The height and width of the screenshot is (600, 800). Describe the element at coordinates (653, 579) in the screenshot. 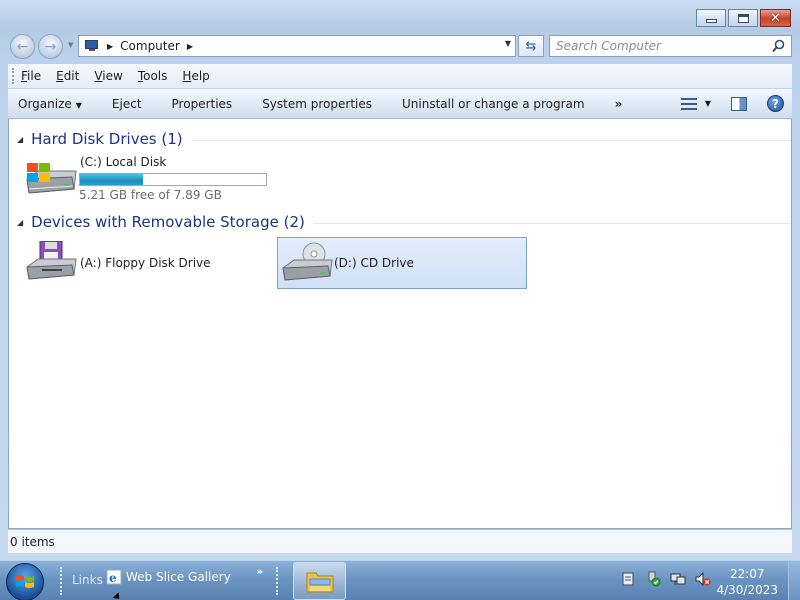

I see `usb-icon` at that location.